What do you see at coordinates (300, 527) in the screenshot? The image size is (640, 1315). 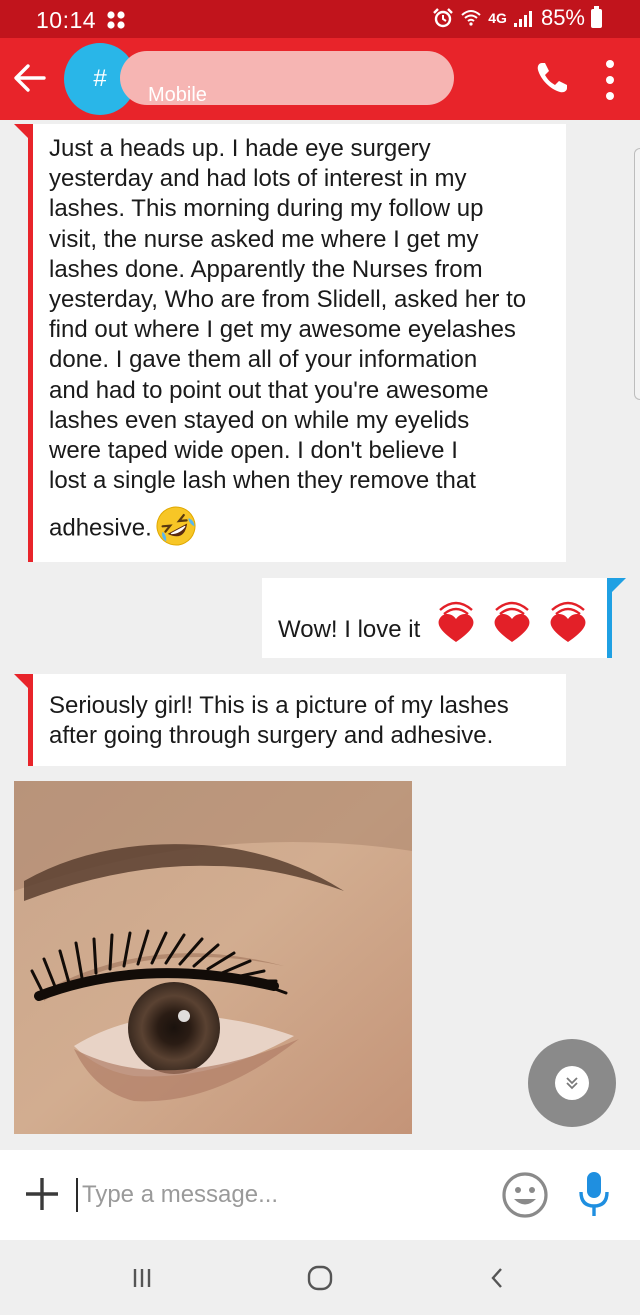 I see `message-line: adhesive.` at bounding box center [300, 527].